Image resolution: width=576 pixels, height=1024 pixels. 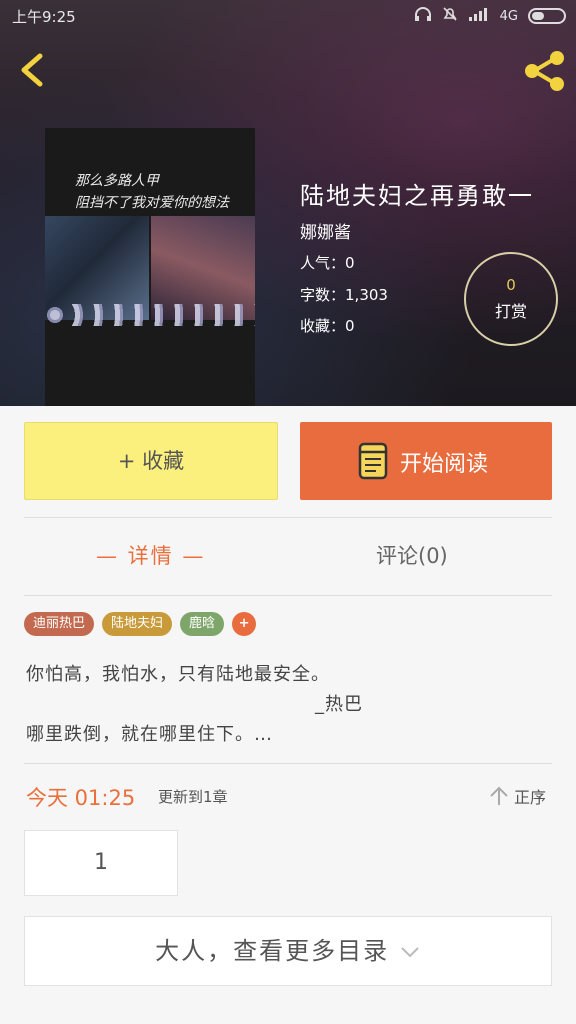 What do you see at coordinates (350, 263) in the screenshot?
I see `popularity-value: 0` at bounding box center [350, 263].